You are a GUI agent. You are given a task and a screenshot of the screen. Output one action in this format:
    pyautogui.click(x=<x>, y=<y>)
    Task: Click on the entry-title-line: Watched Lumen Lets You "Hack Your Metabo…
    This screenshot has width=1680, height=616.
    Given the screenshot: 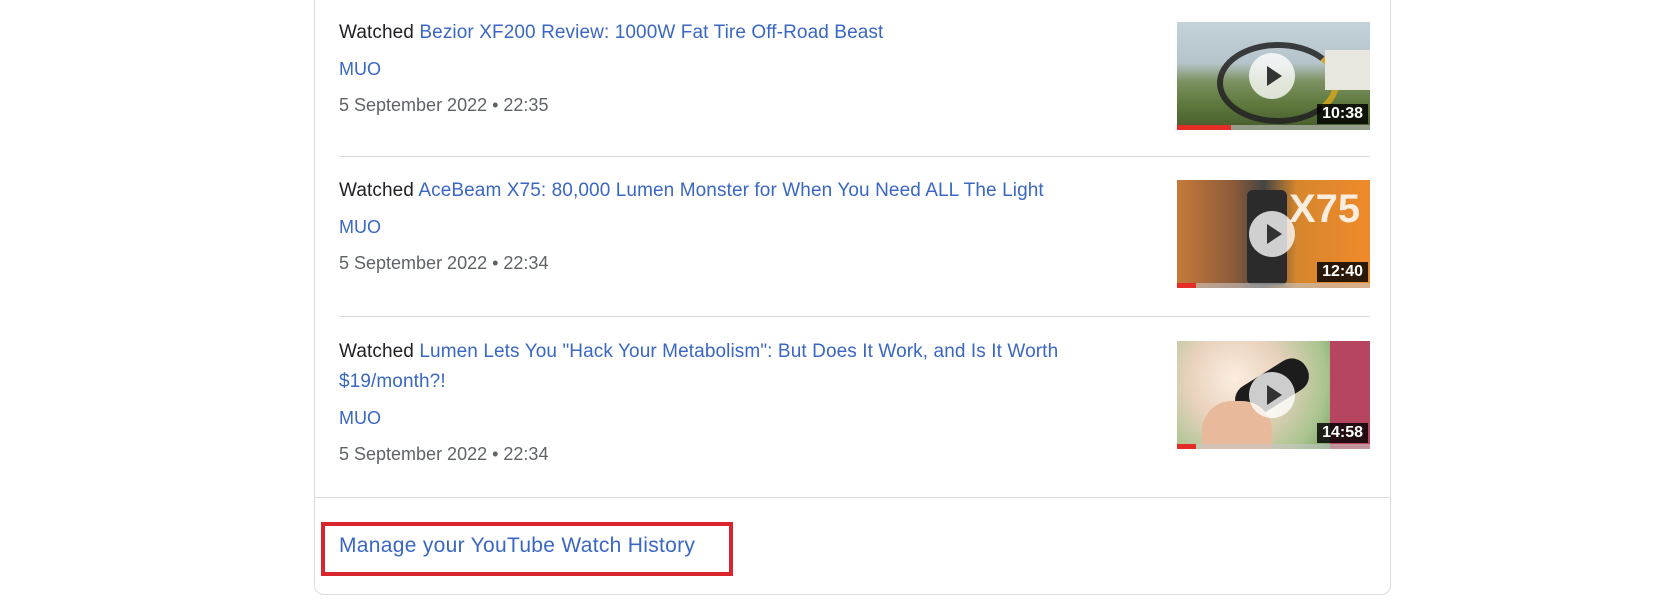 What is the action you would take?
    pyautogui.click(x=729, y=367)
    